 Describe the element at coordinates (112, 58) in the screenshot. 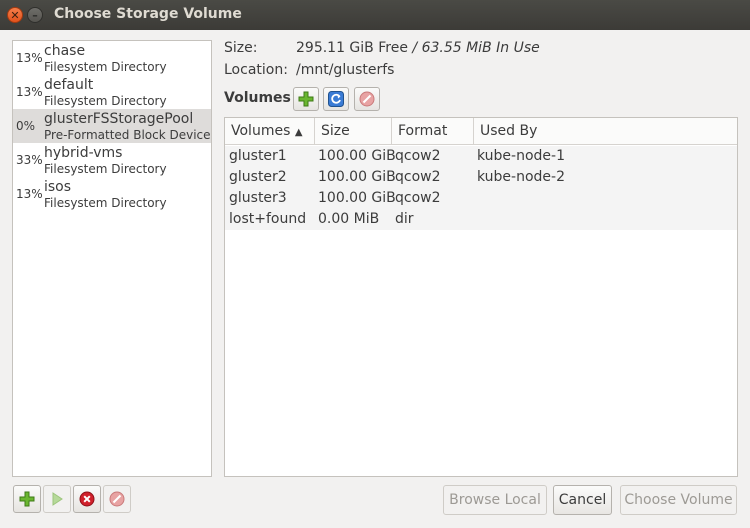

I see `pool-item-chase: 13% chase Filesystem Directory` at that location.